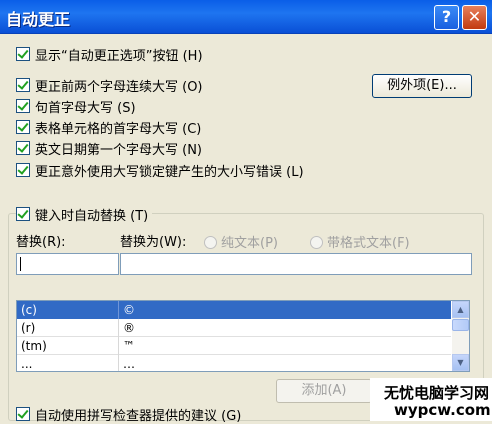  I want to click on text-caret, so click(20, 264).